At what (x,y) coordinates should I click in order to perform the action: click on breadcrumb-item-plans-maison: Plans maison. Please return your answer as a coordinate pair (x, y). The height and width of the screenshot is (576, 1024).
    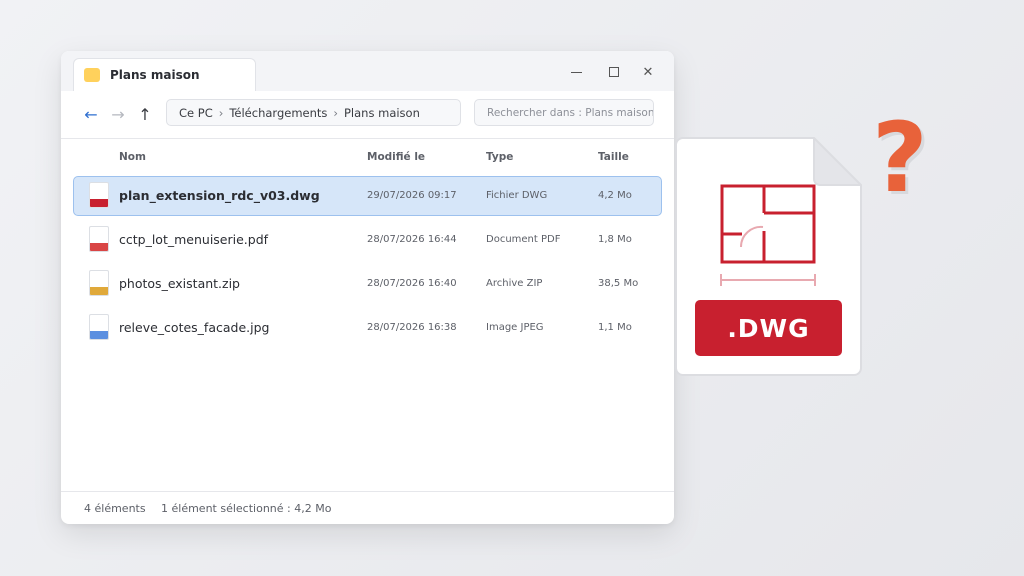
    Looking at the image, I should click on (382, 113).